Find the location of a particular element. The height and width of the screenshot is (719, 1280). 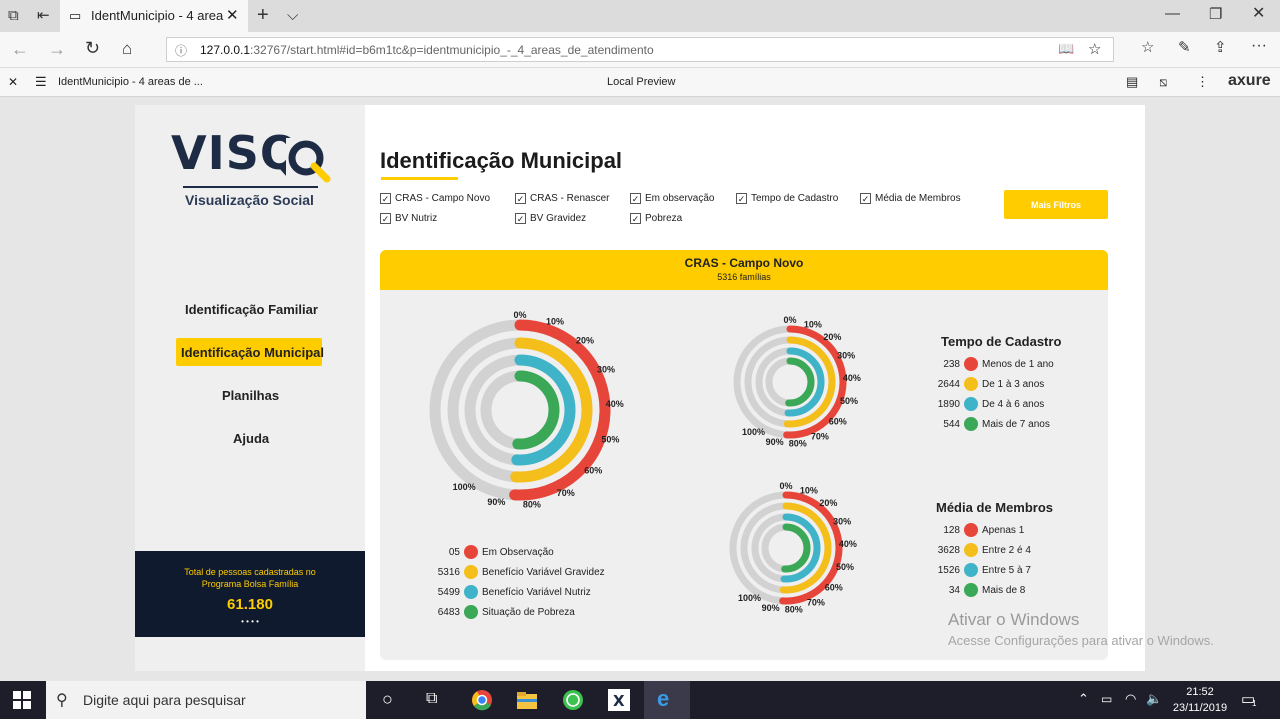

more-filters-button: Mais Filtros is located at coordinates (1056, 204).